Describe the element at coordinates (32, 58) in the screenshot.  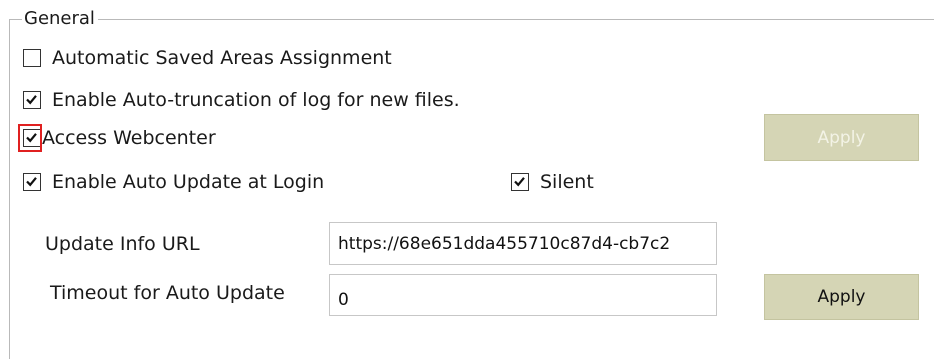
I see `automatic-saved-areas-checkbox` at that location.